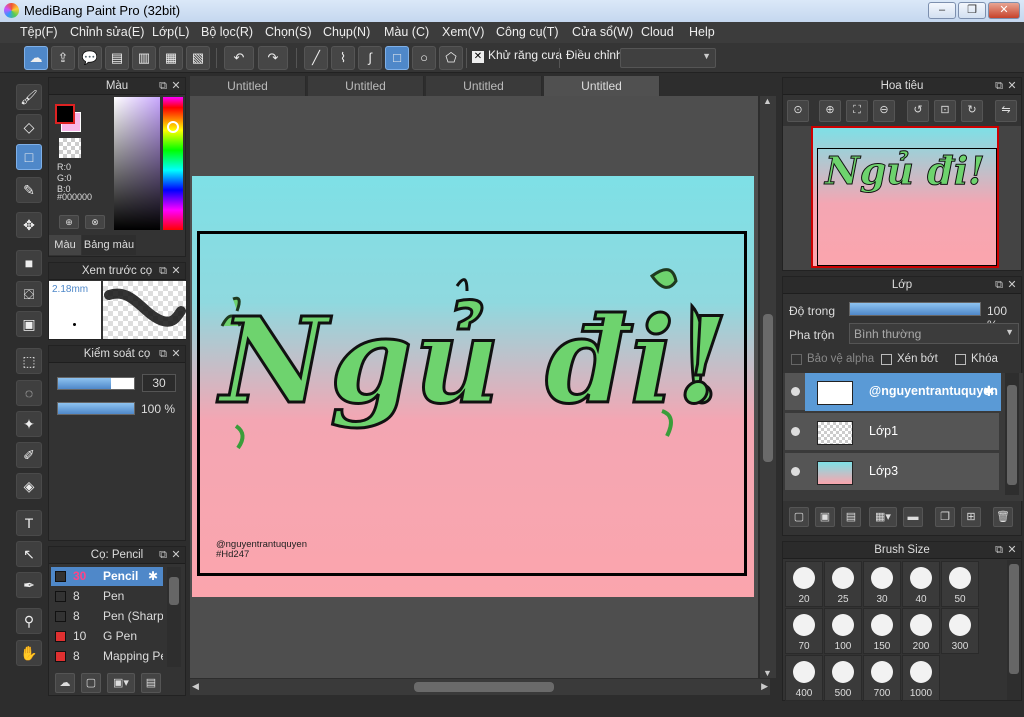 The image size is (1024, 717). I want to click on navigator-viewport: Ngủ đi!, so click(905, 197).